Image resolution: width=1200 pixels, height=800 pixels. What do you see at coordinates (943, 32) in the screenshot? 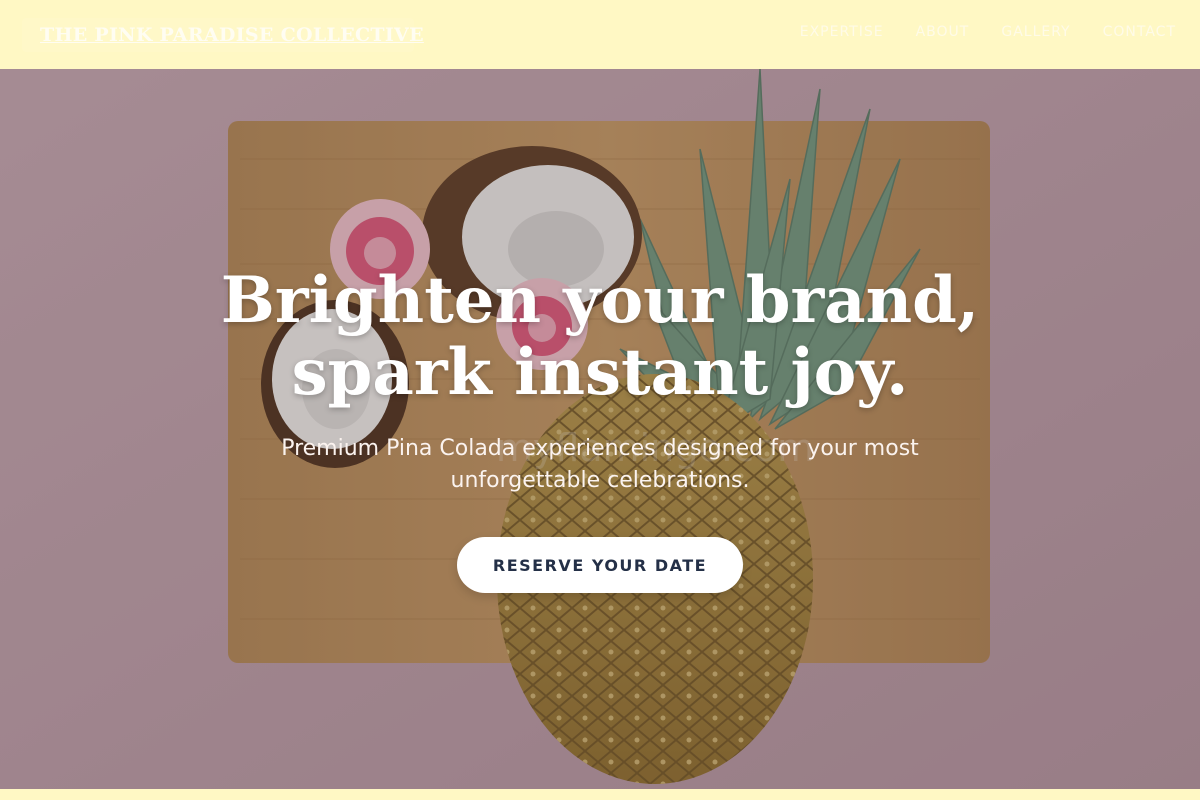
I see `nav-about: ABOUT` at bounding box center [943, 32].